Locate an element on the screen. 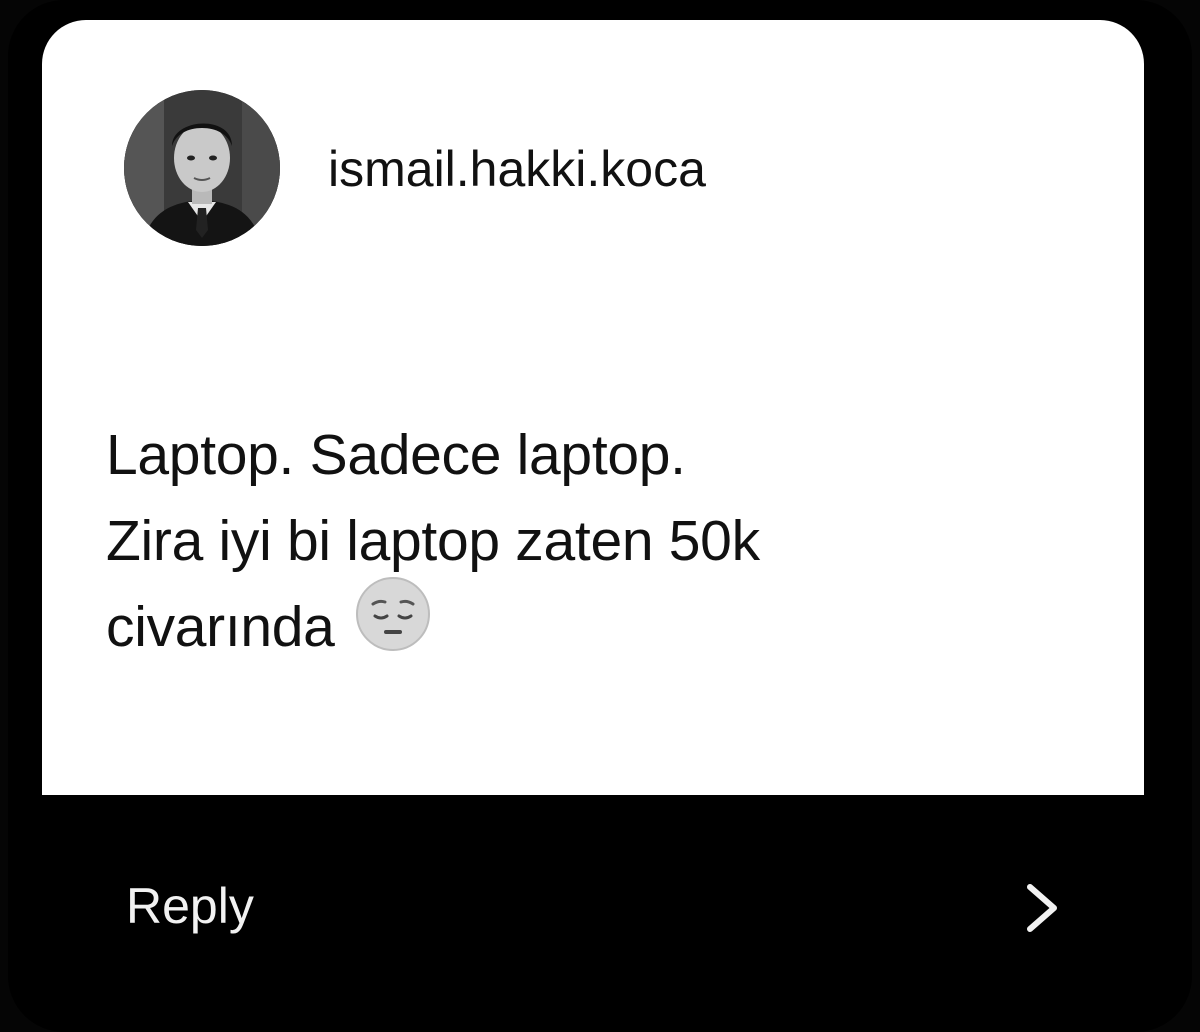 This screenshot has width=1200, height=1032. message-line-3-wrap: civarında is located at coordinates (596, 627).